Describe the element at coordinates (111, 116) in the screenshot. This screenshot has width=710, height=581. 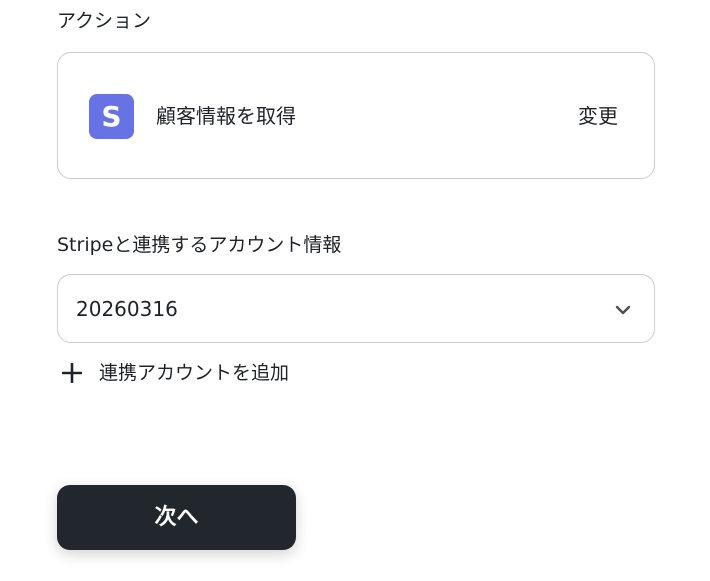
I see `stripe-logo-icon: S` at that location.